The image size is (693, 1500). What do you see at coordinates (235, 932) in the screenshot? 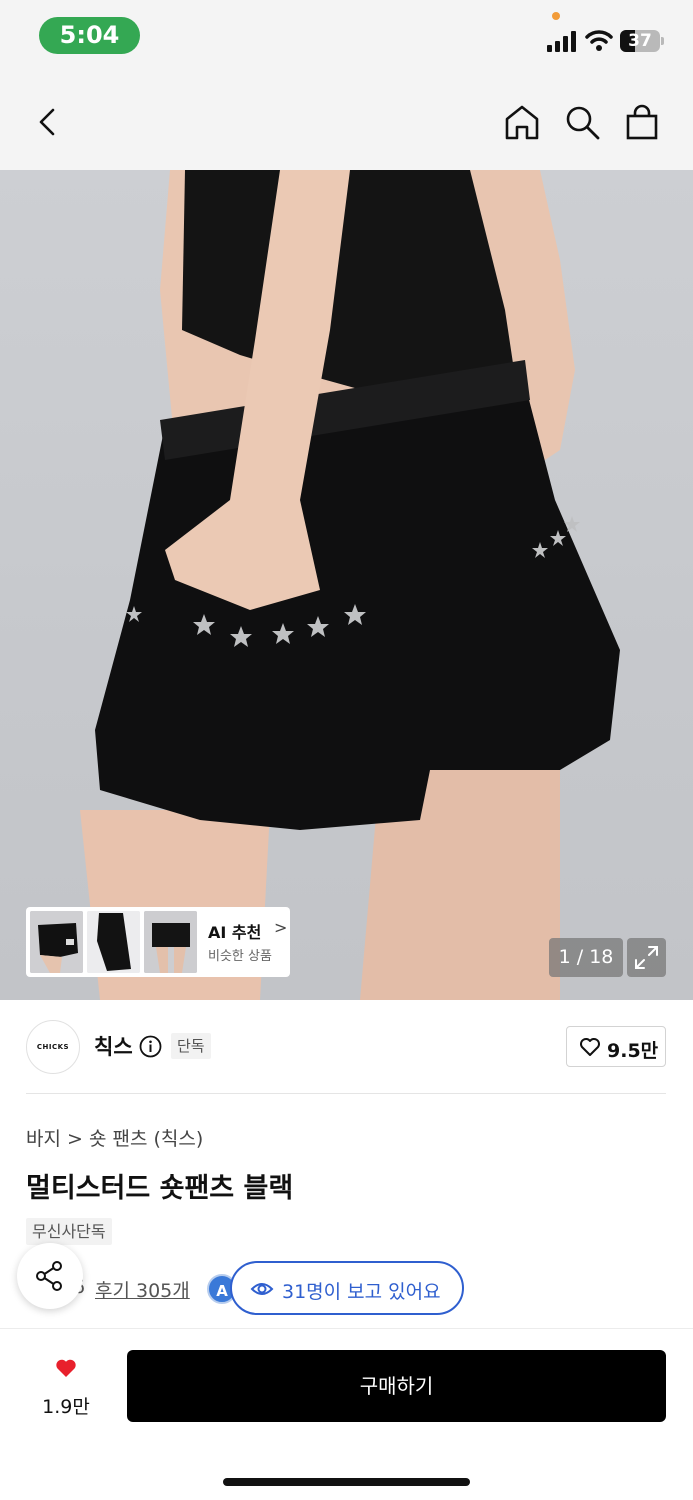
I see `ai-recommend-title: AI 추천` at bounding box center [235, 932].